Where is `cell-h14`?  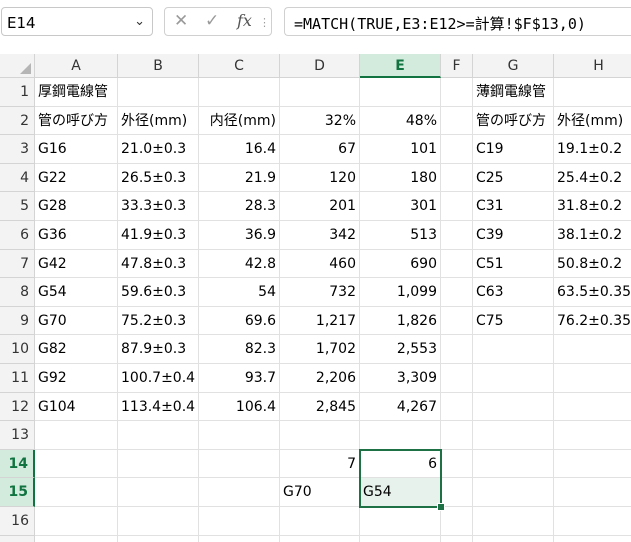 cell-h14 is located at coordinates (592, 464).